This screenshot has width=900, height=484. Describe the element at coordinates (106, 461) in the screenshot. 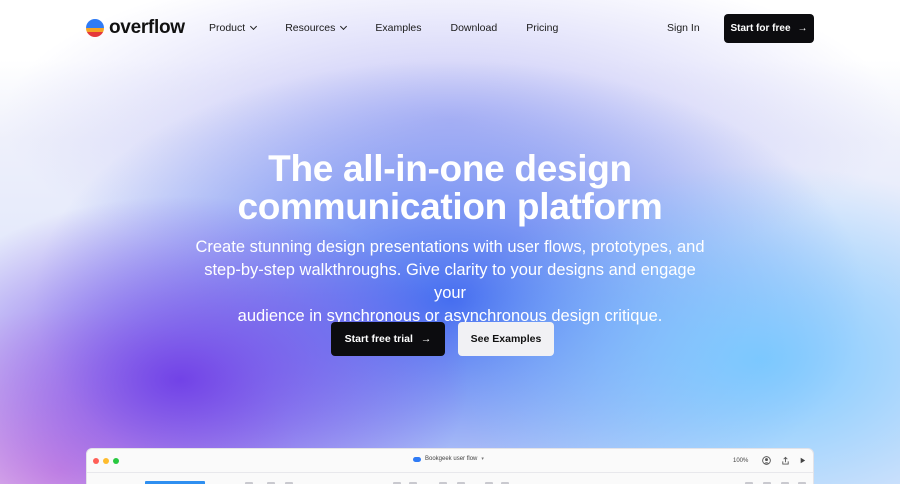

I see `window-minimize-dot` at that location.